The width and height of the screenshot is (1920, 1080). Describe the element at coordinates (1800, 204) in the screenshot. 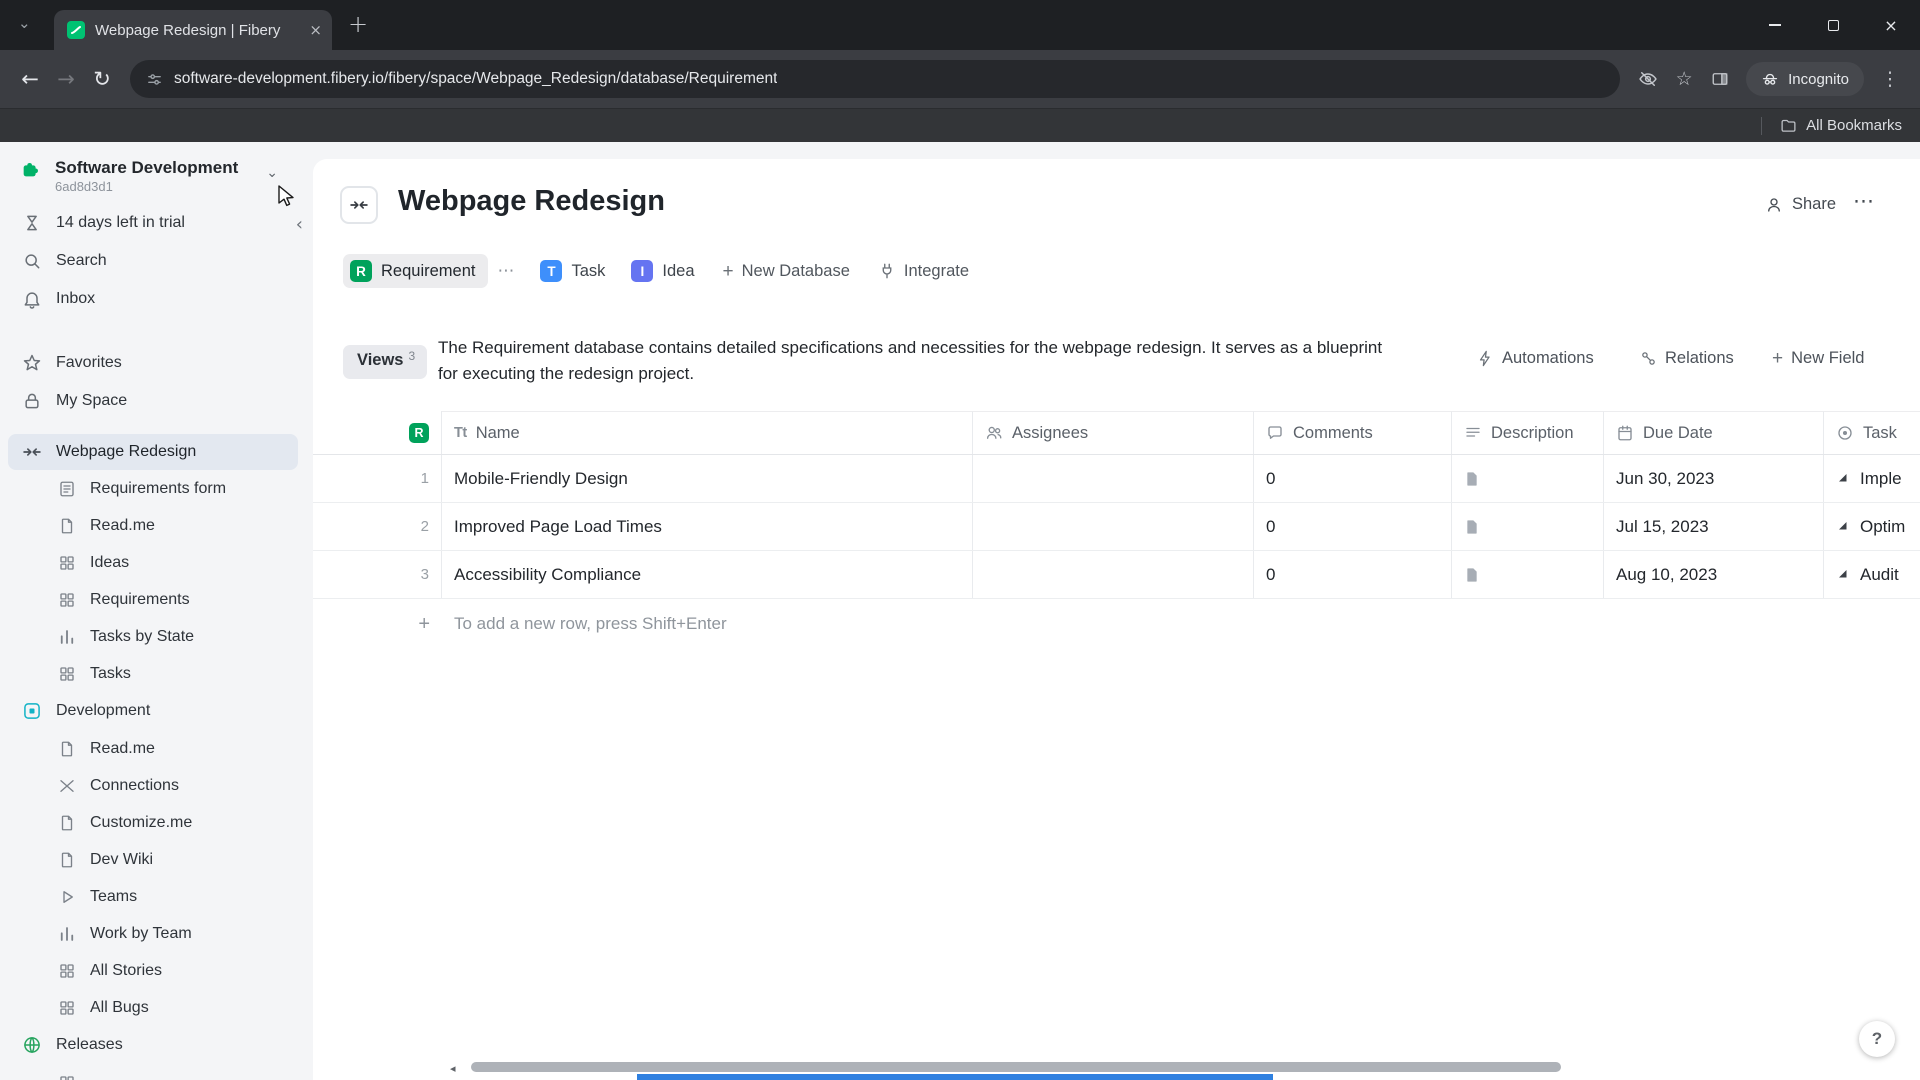

I see `share-button: Share` at that location.